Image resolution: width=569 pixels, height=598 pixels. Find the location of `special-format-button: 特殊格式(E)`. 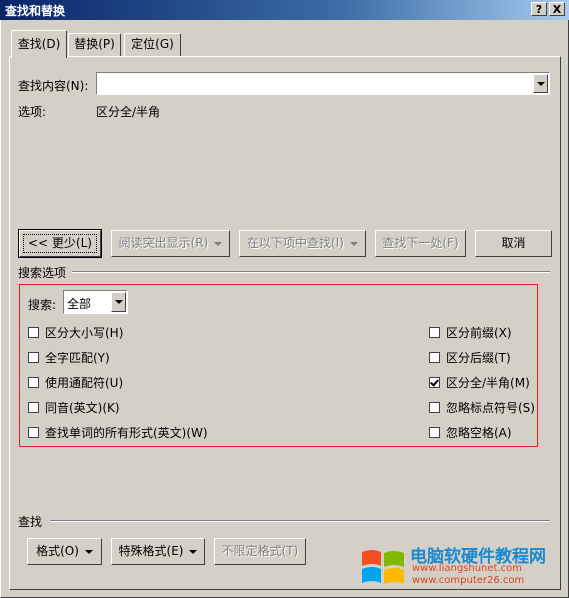

special-format-button: 特殊格式(E) is located at coordinates (158, 551).